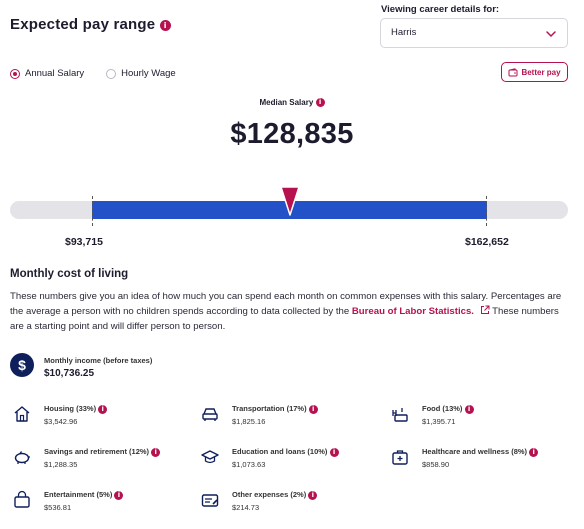  I want to click on radio-hourly-wage, so click(111, 73).